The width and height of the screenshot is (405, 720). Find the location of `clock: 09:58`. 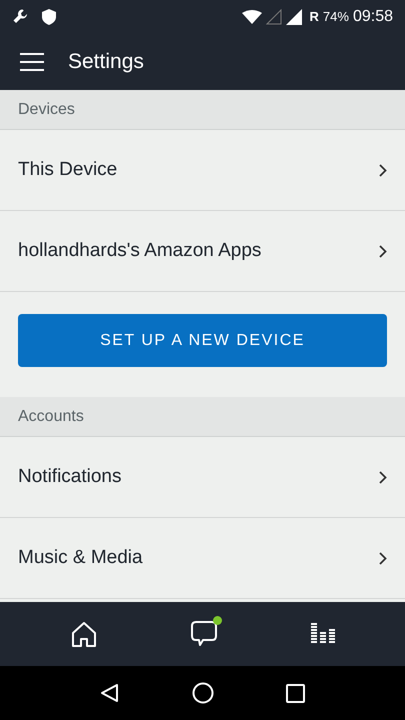

clock: 09:58 is located at coordinates (372, 17).